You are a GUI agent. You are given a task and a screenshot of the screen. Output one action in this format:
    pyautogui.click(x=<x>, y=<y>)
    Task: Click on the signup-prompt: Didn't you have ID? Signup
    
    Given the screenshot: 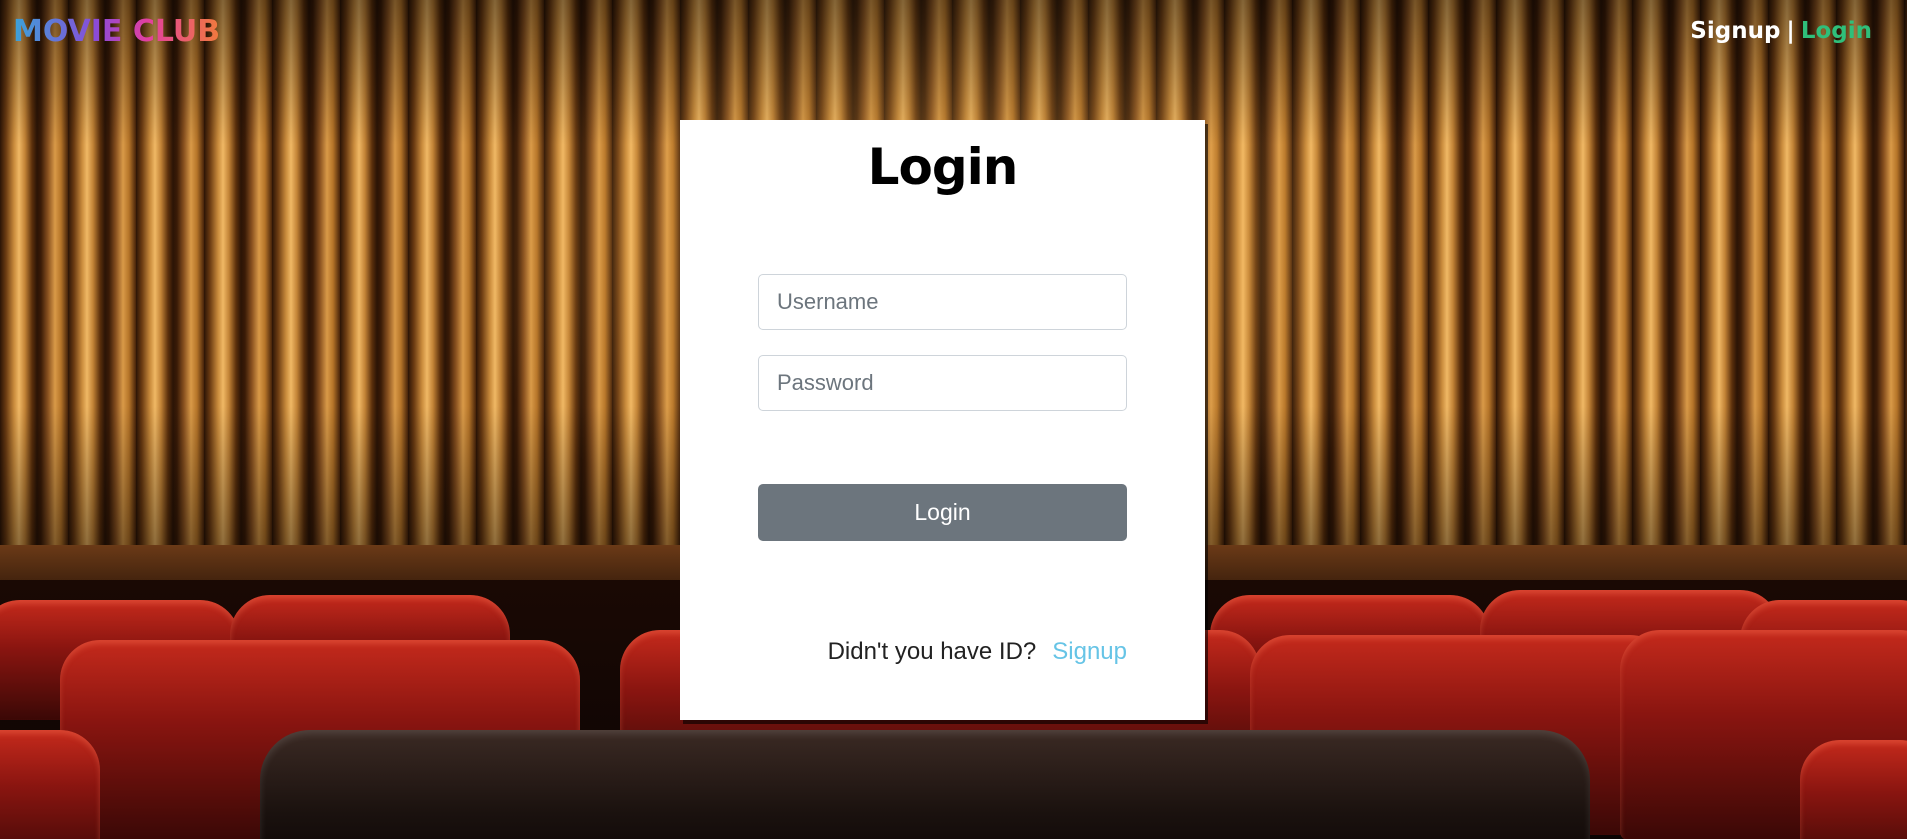 What is the action you would take?
    pyautogui.click(x=977, y=652)
    